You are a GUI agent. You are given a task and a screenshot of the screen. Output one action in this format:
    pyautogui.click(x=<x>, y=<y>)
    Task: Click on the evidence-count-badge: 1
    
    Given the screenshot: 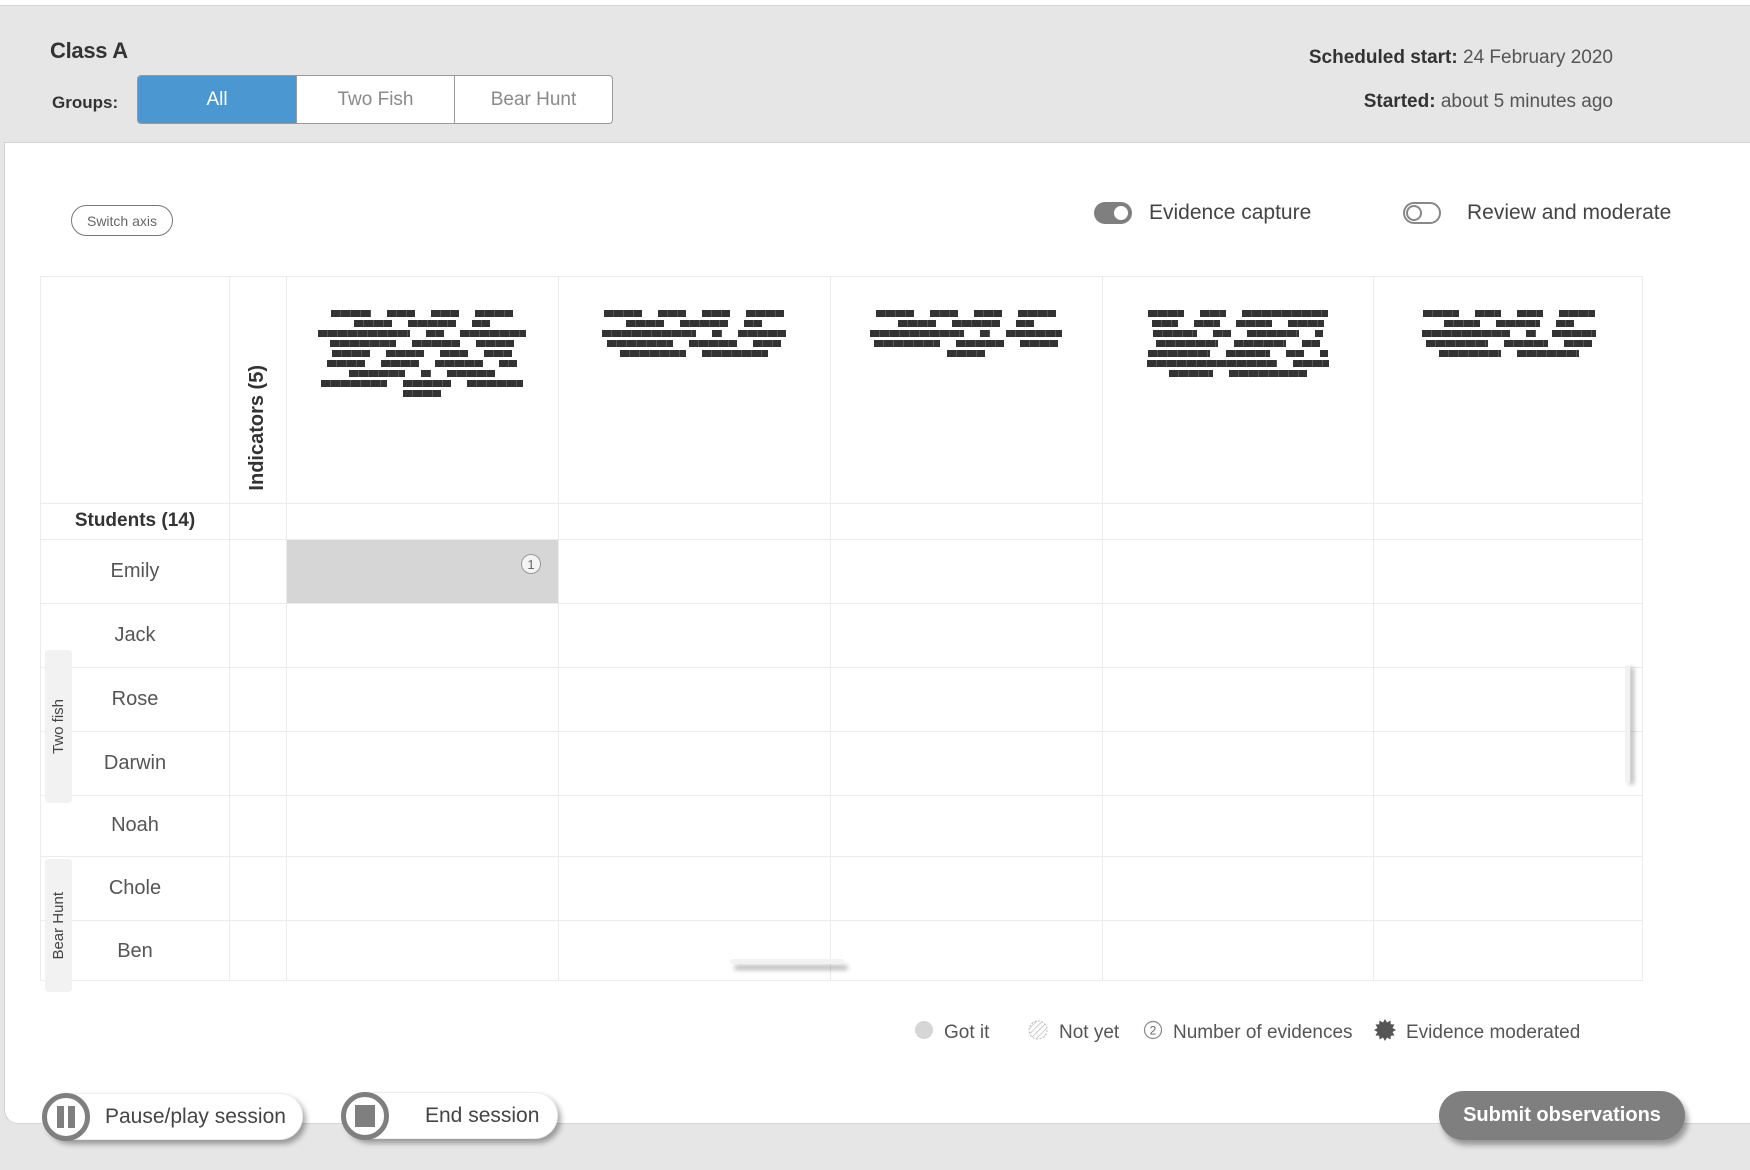 What is the action you would take?
    pyautogui.click(x=531, y=564)
    